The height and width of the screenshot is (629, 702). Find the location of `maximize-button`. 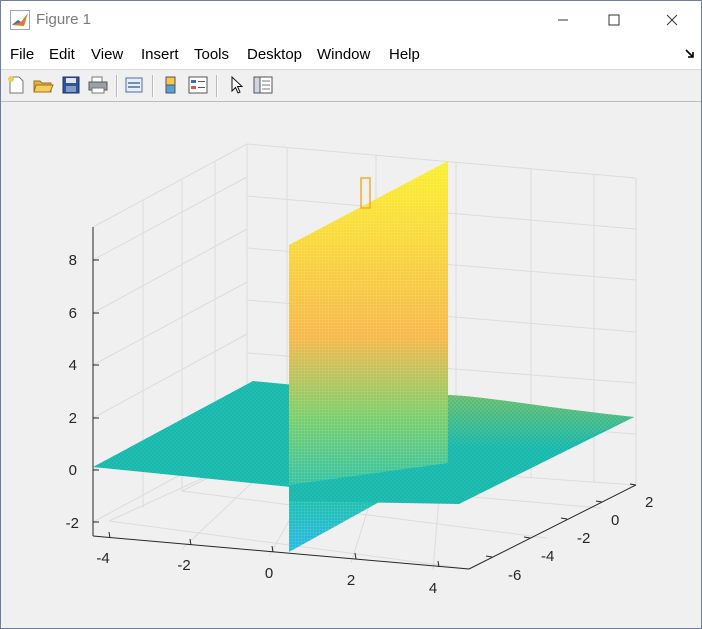

maximize-button is located at coordinates (614, 20).